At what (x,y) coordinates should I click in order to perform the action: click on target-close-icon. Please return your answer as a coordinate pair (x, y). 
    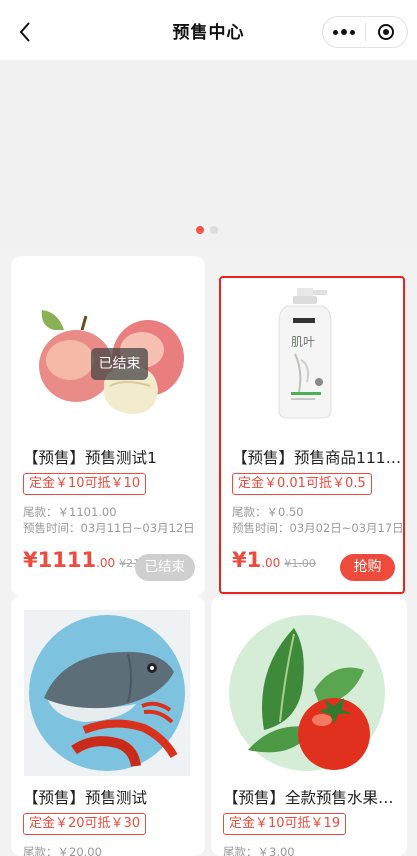
    Looking at the image, I should click on (386, 32).